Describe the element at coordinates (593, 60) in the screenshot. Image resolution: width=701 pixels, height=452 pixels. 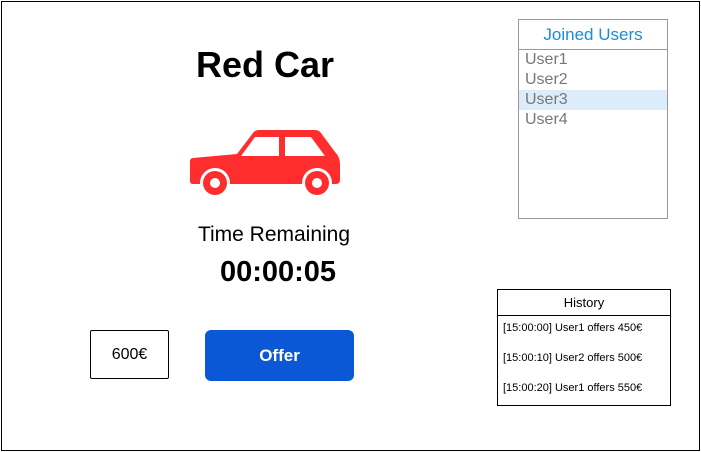
I see `user-list-item: User1` at that location.